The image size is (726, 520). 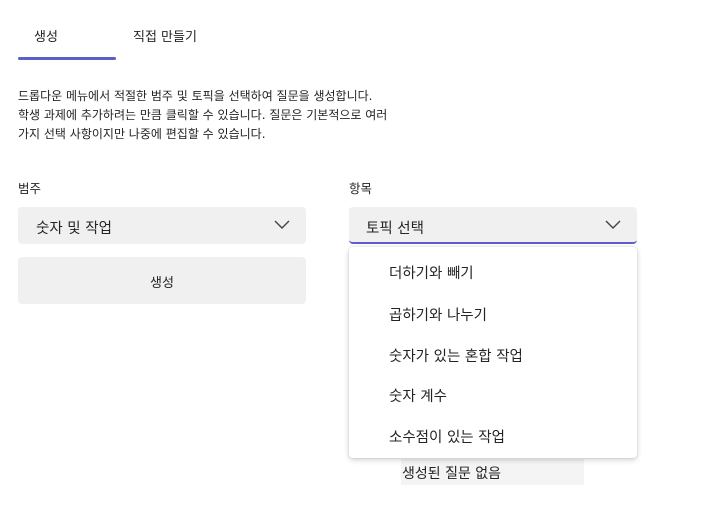 I want to click on empty-state-text: 생성된 질문 없음, so click(x=452, y=474).